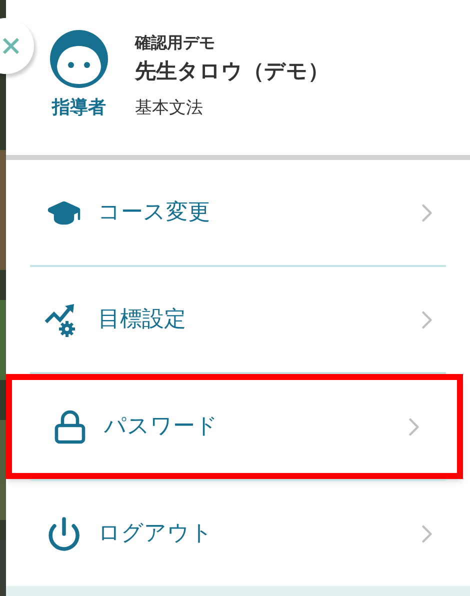  I want to click on role-label: 指導者, so click(79, 108).